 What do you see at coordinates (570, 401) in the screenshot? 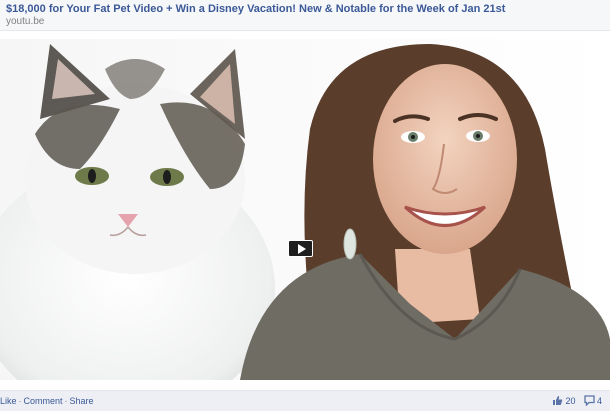
I see `like-count: 20` at bounding box center [570, 401].